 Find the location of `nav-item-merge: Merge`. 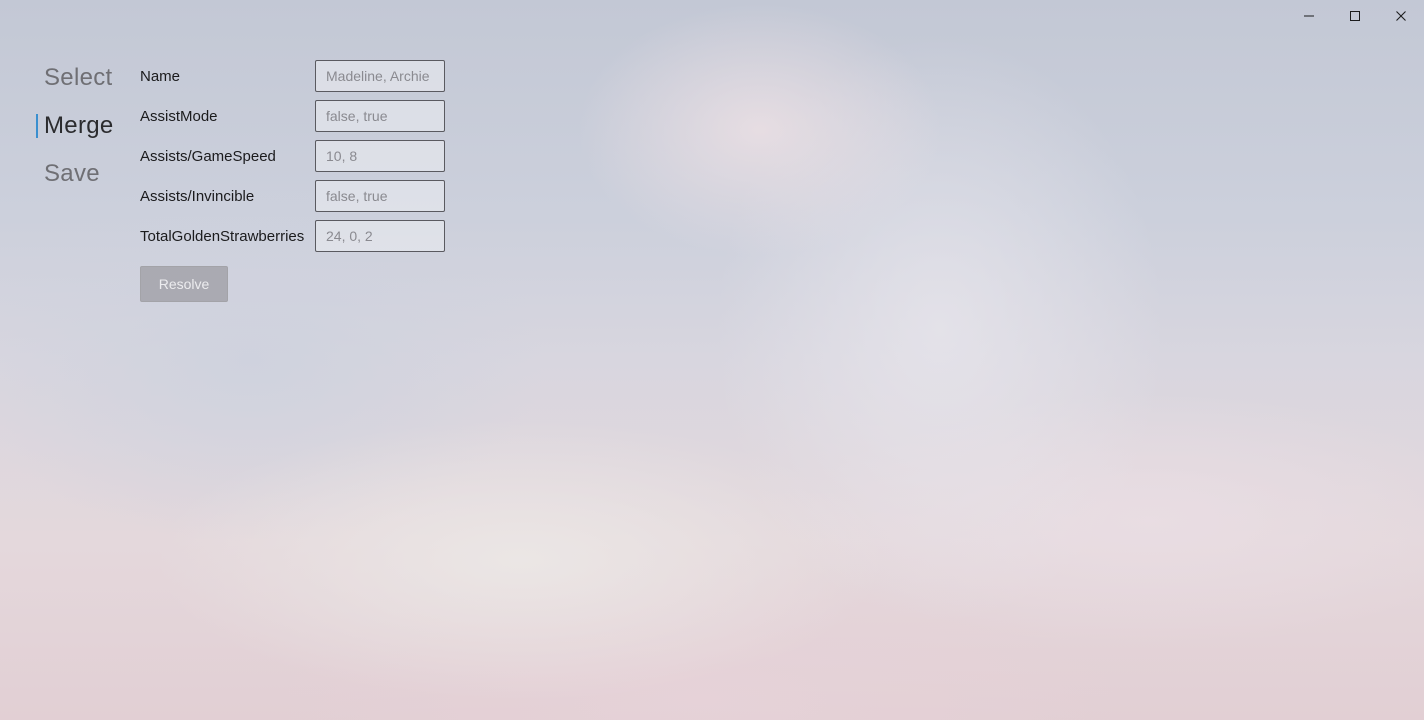

nav-item-merge: Merge is located at coordinates (86, 126).